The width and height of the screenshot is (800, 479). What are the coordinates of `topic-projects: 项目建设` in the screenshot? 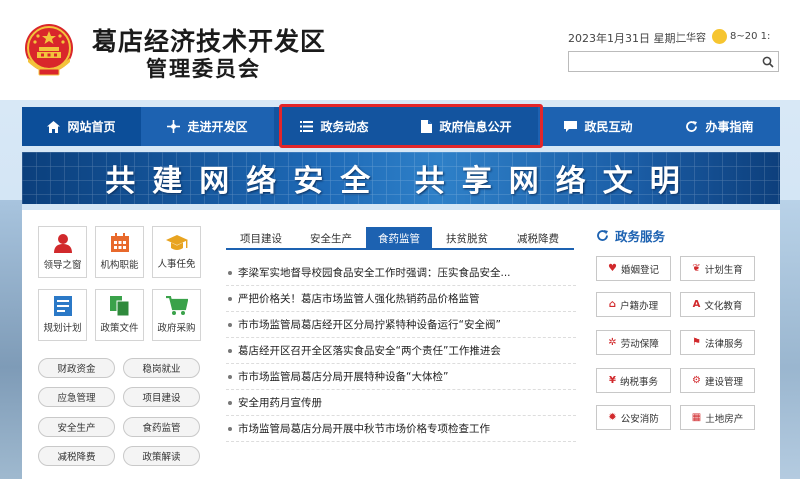 It's located at (161, 397).